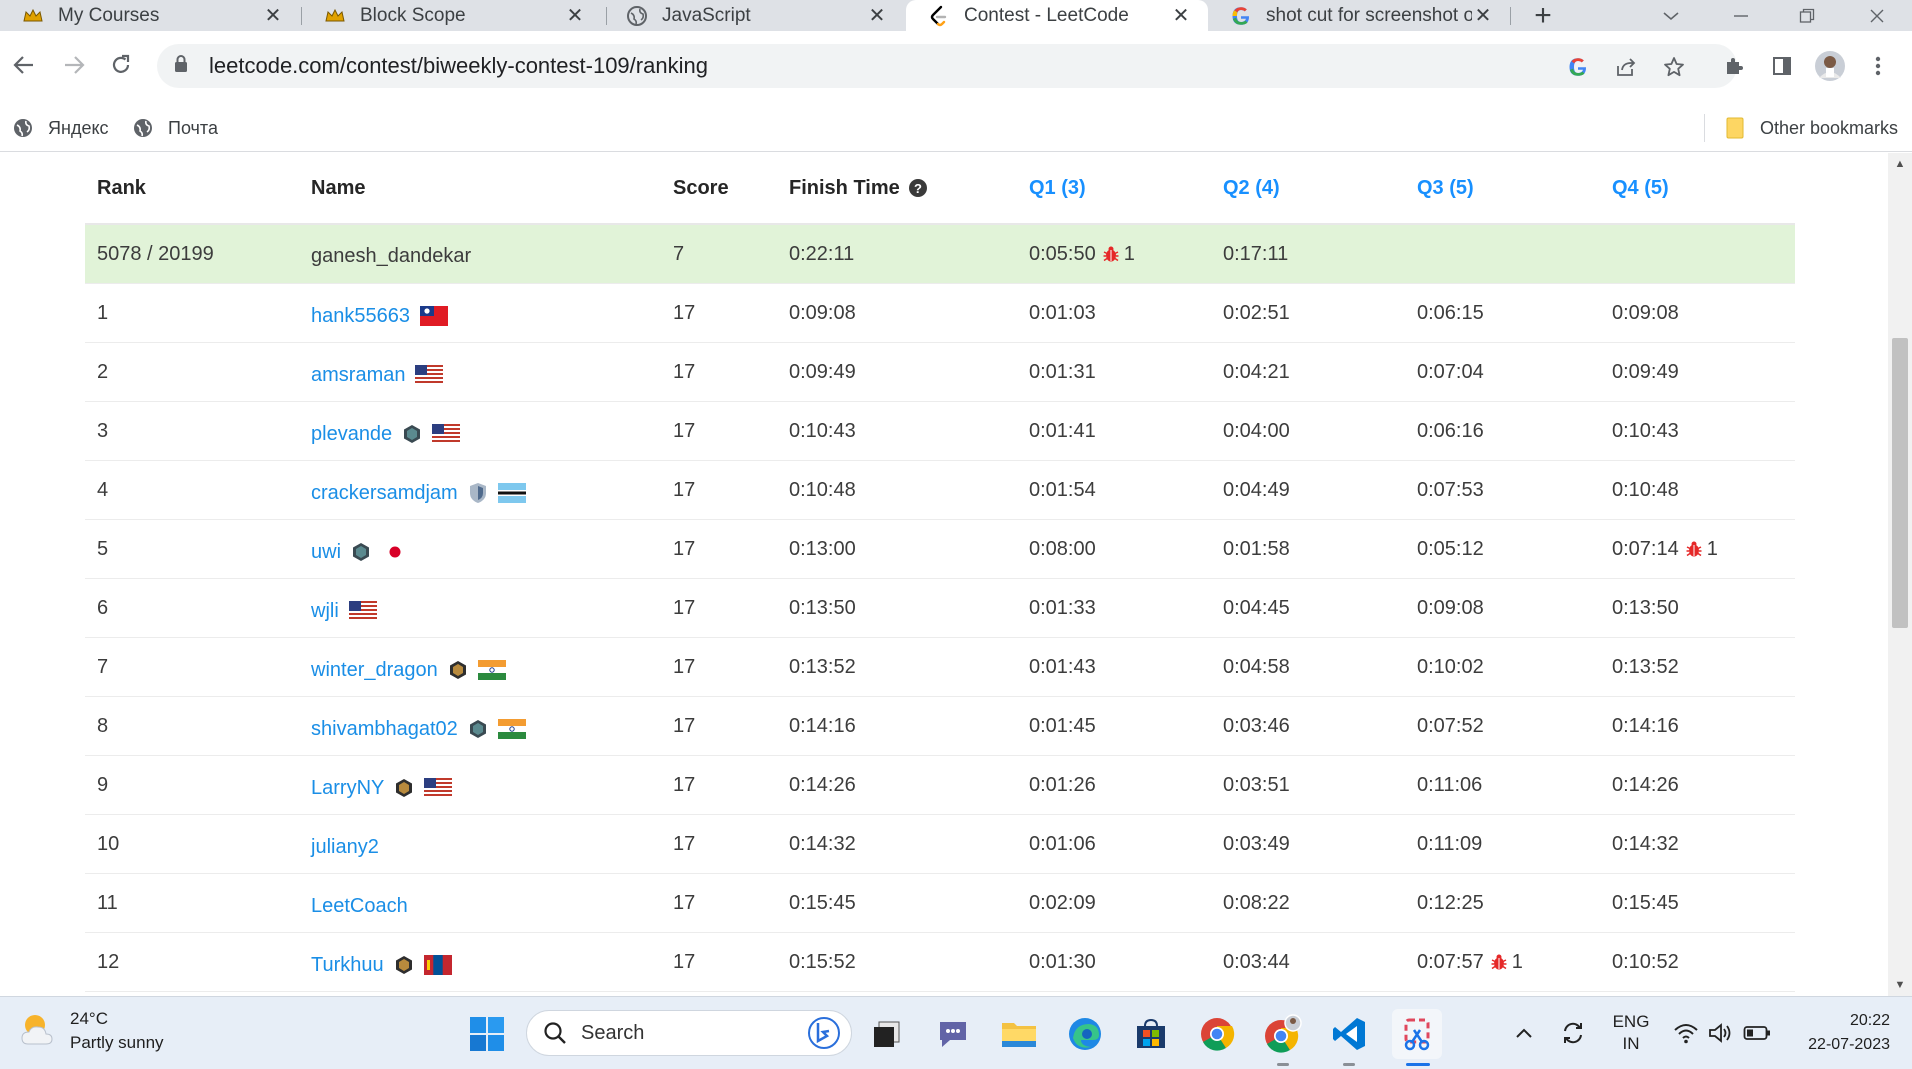  What do you see at coordinates (404, 788) in the screenshot?
I see `guardian-gold-badge-icon` at bounding box center [404, 788].